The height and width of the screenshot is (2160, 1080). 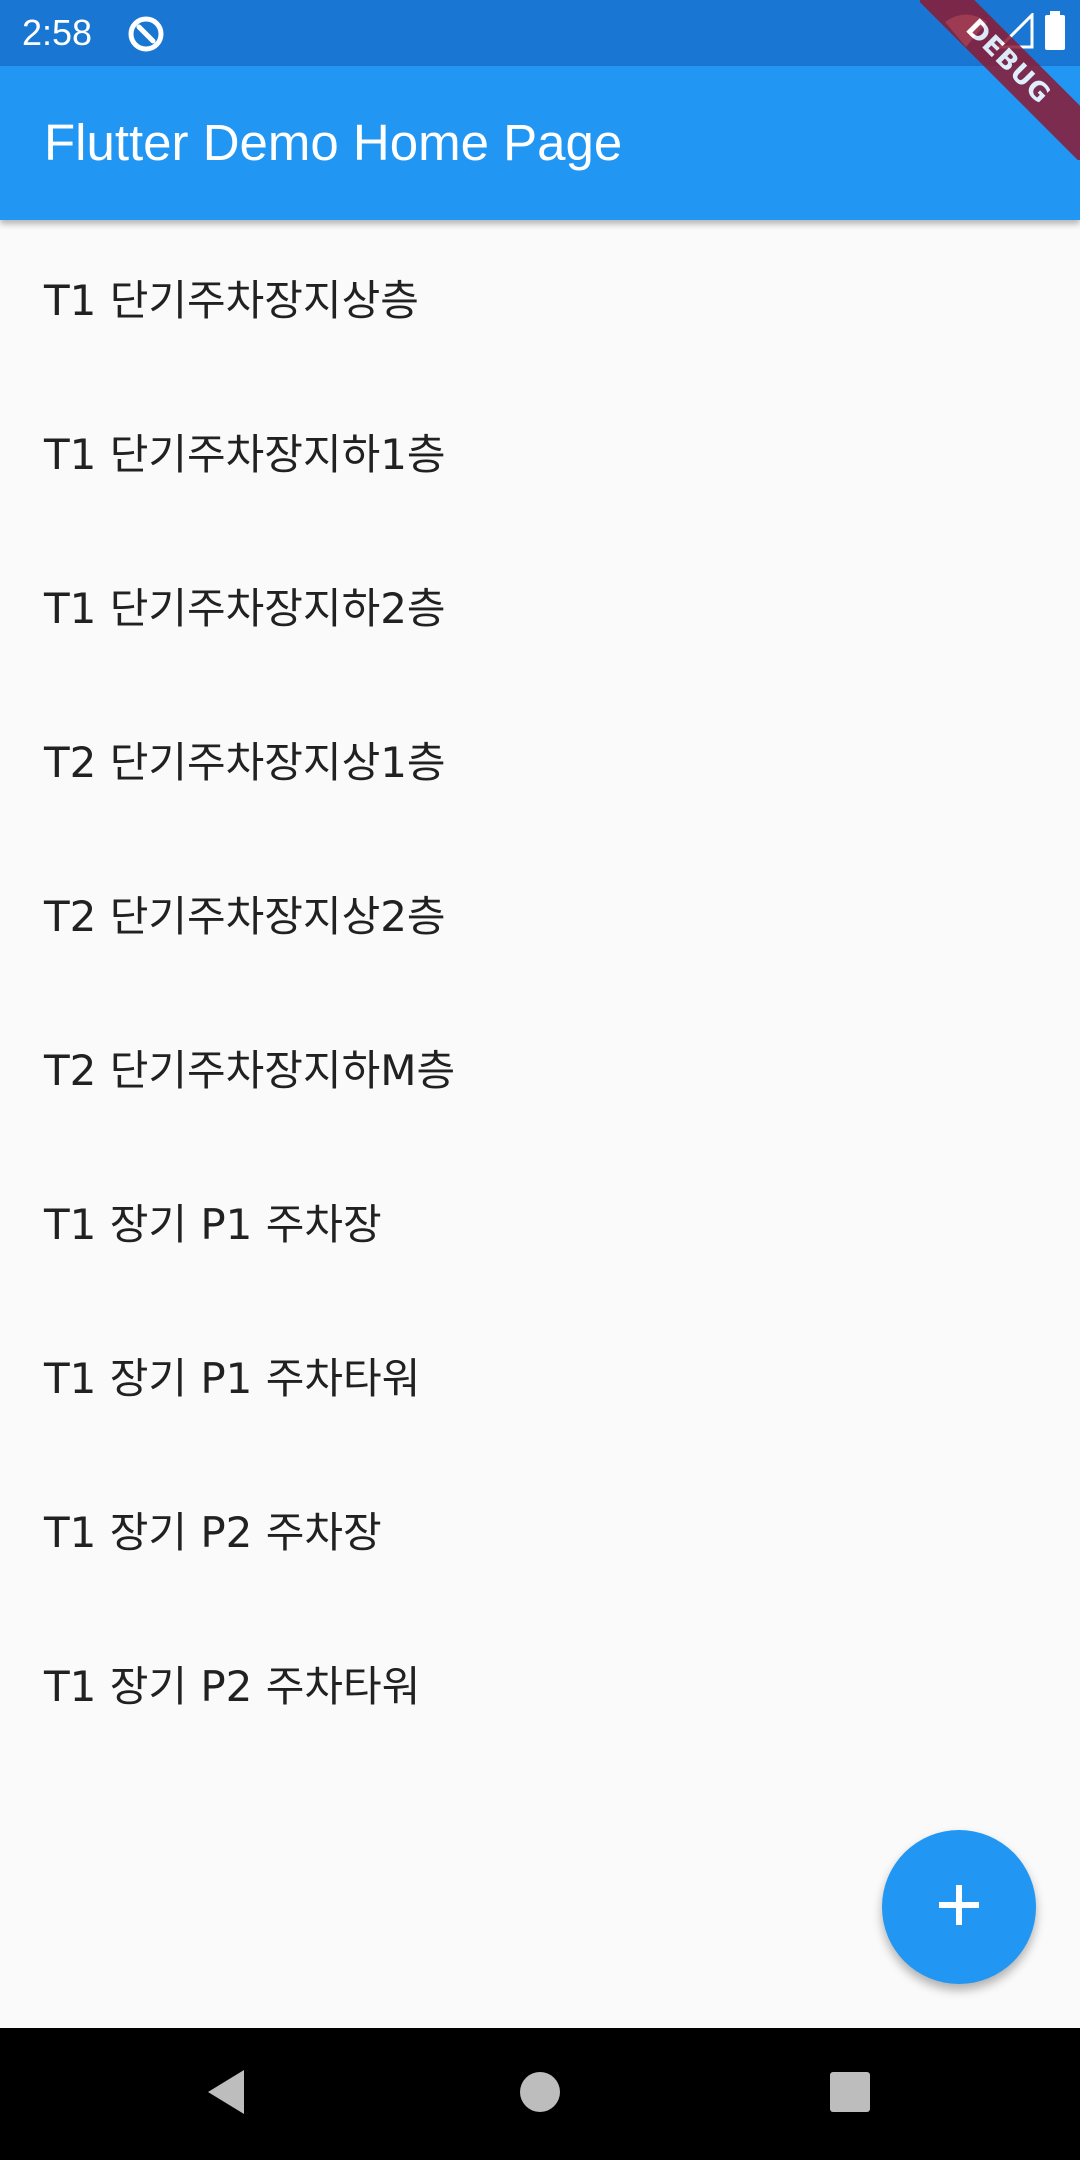 What do you see at coordinates (540, 913) in the screenshot?
I see `list-item: T2 단기주차장지상2층` at bounding box center [540, 913].